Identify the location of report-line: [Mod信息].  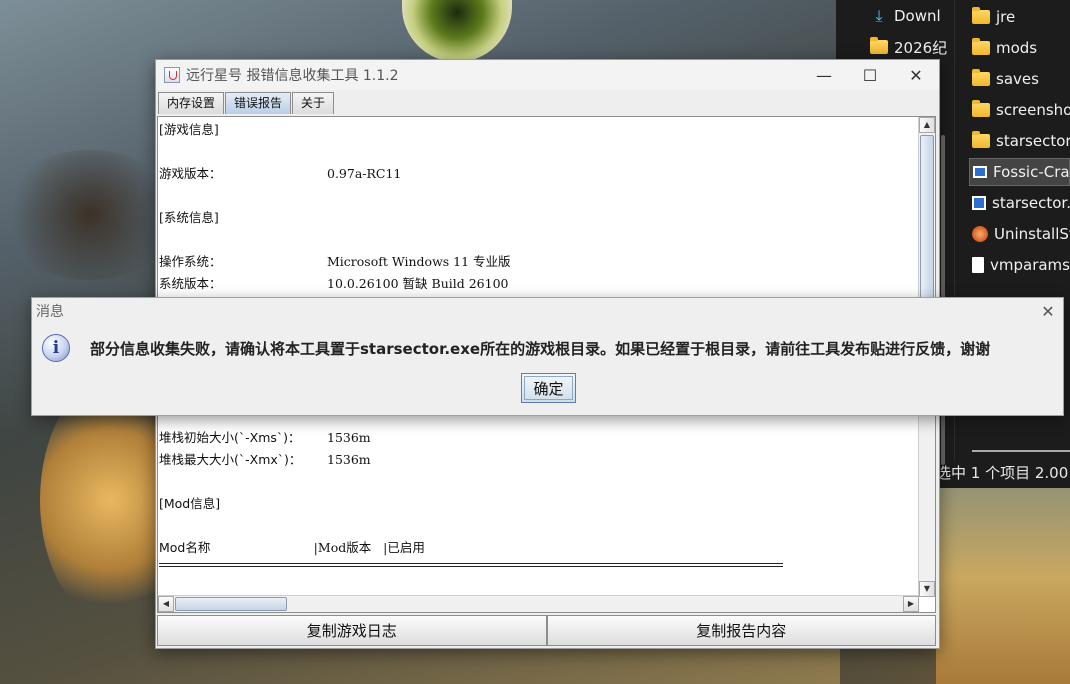
(539, 504).